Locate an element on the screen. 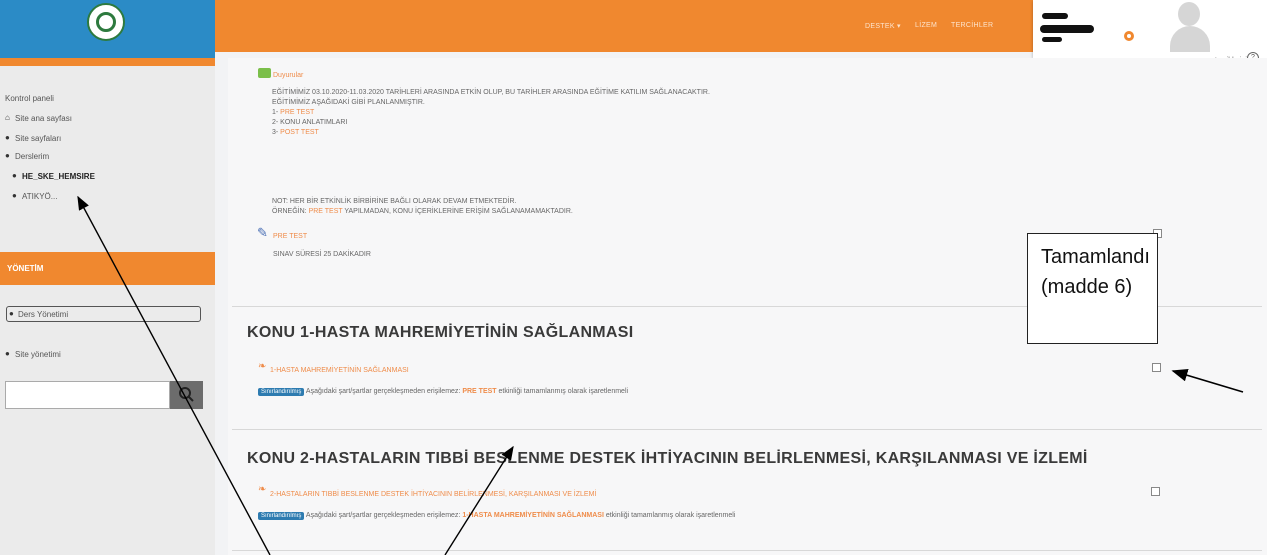  arrow-to-restriction is located at coordinates (479, 500).